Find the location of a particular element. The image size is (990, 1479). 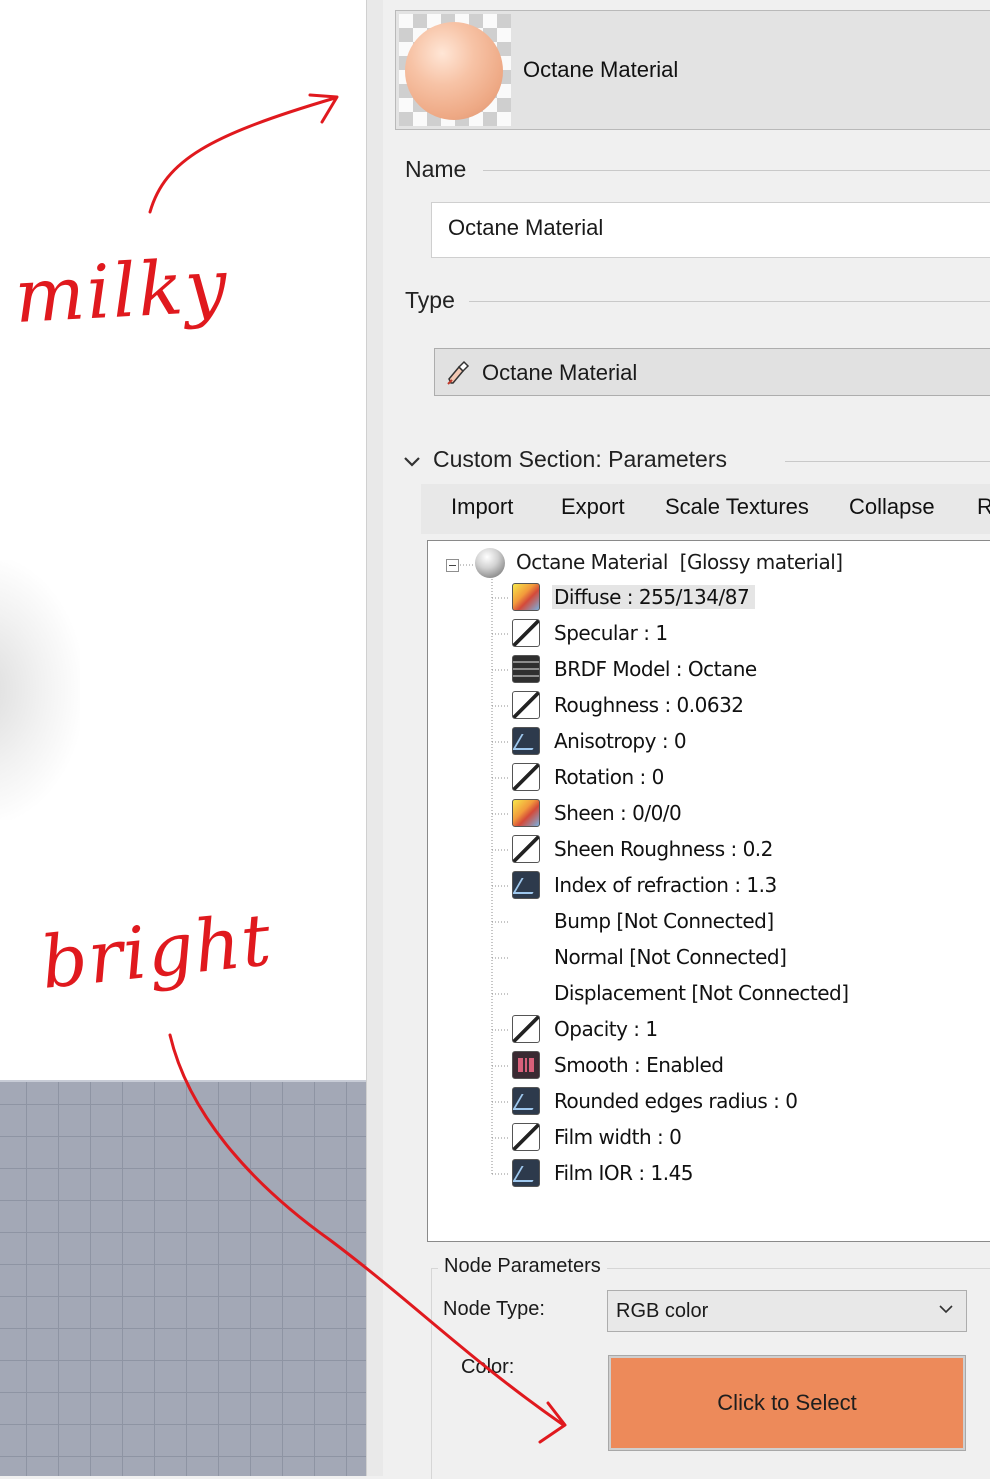

color-picker-button: Click to Select is located at coordinates (787, 1403).